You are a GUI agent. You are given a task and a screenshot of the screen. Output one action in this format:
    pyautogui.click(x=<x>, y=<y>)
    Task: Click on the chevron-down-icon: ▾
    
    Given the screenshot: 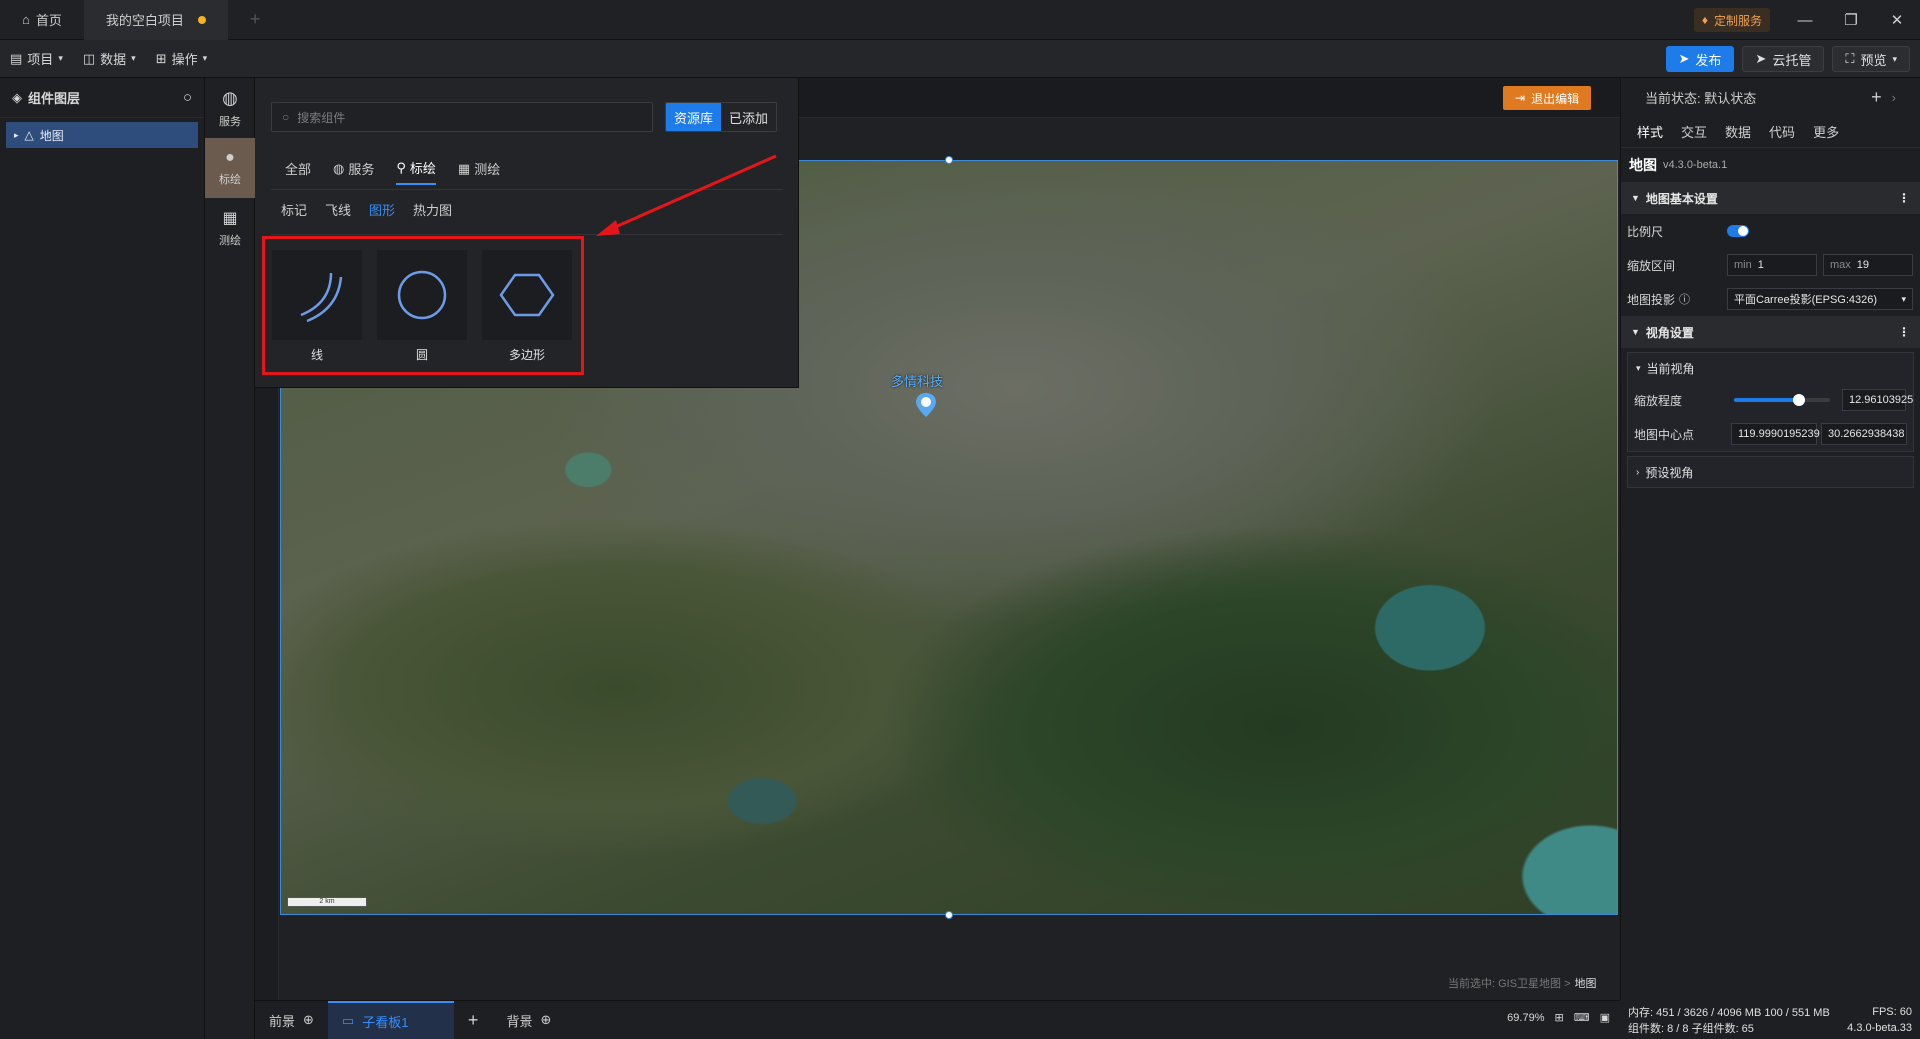 What is the action you would take?
    pyautogui.click(x=205, y=58)
    